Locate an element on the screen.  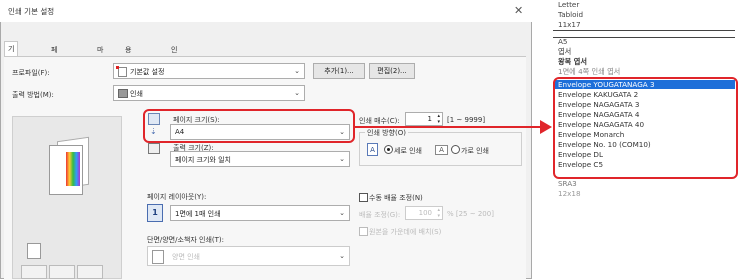
page-size-highlight is located at coordinates (249, 126).